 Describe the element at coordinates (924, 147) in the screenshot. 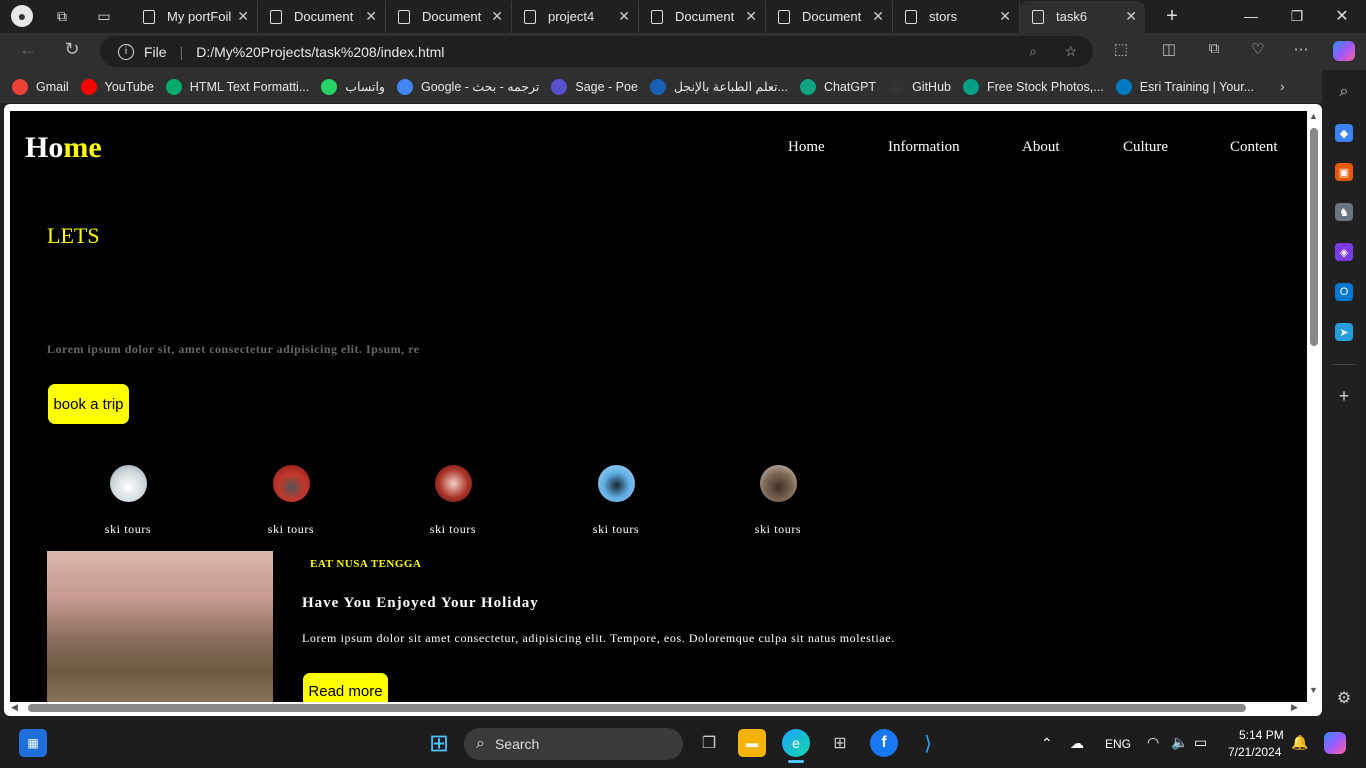

I see `nav-information: Information` at that location.